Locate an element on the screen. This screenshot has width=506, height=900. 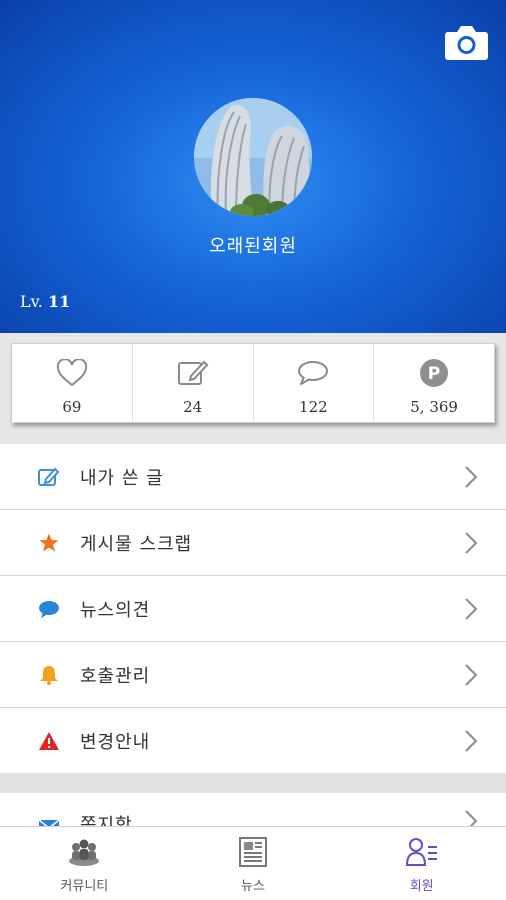
nav-label: 뉴스 is located at coordinates (253, 886).